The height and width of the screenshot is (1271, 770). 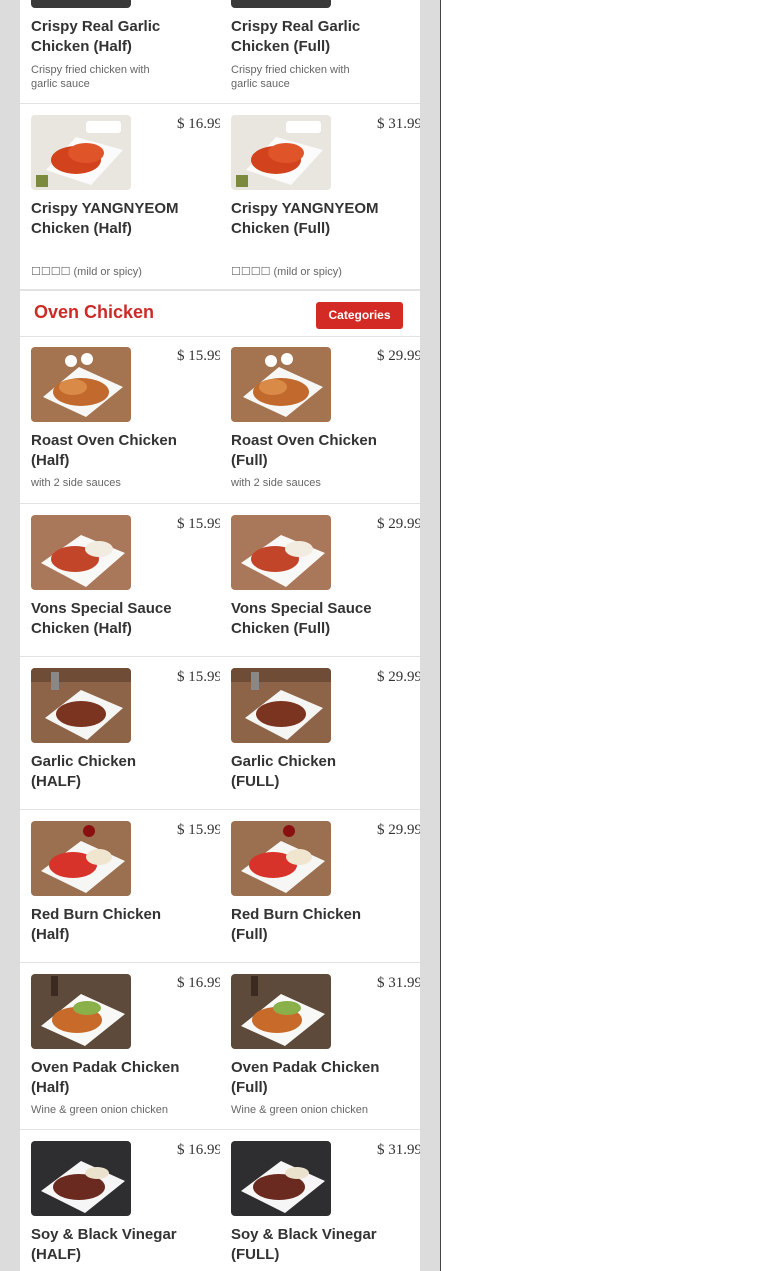 I want to click on item-name: Roast Oven Chicken (Half), so click(x=104, y=450).